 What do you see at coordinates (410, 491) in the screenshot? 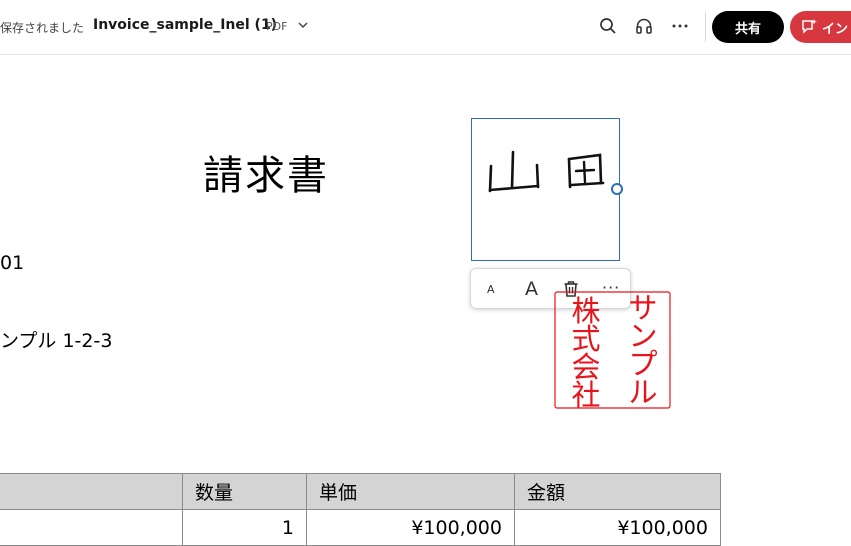
I see `table-header-unit-price: 単価` at bounding box center [410, 491].